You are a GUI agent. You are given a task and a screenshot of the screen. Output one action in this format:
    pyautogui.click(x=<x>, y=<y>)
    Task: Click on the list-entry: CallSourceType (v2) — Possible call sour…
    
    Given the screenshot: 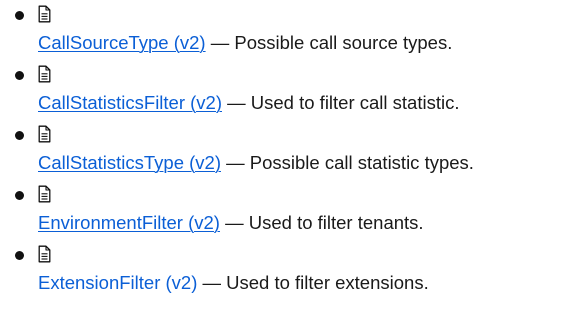 What is the action you would take?
    pyautogui.click(x=245, y=43)
    